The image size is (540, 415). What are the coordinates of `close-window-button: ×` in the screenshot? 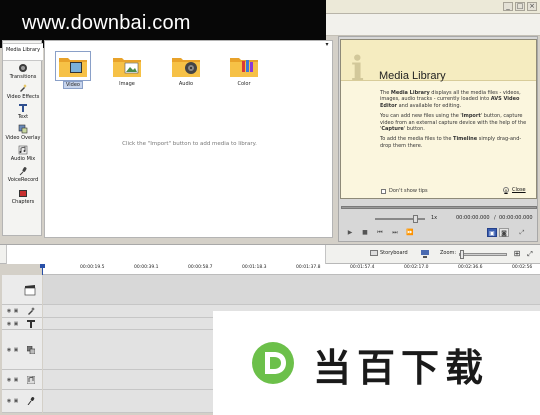 It's located at (532, 6).